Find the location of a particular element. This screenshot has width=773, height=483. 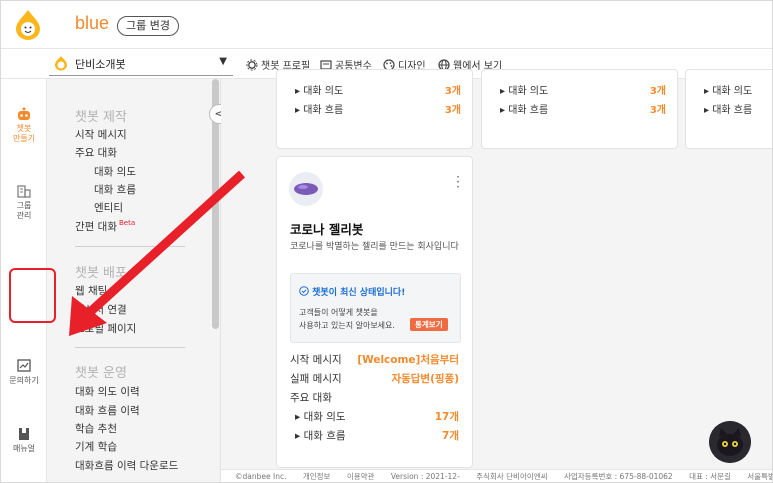

menu-item-start-message: 시작 메시지 is located at coordinates (101, 134).